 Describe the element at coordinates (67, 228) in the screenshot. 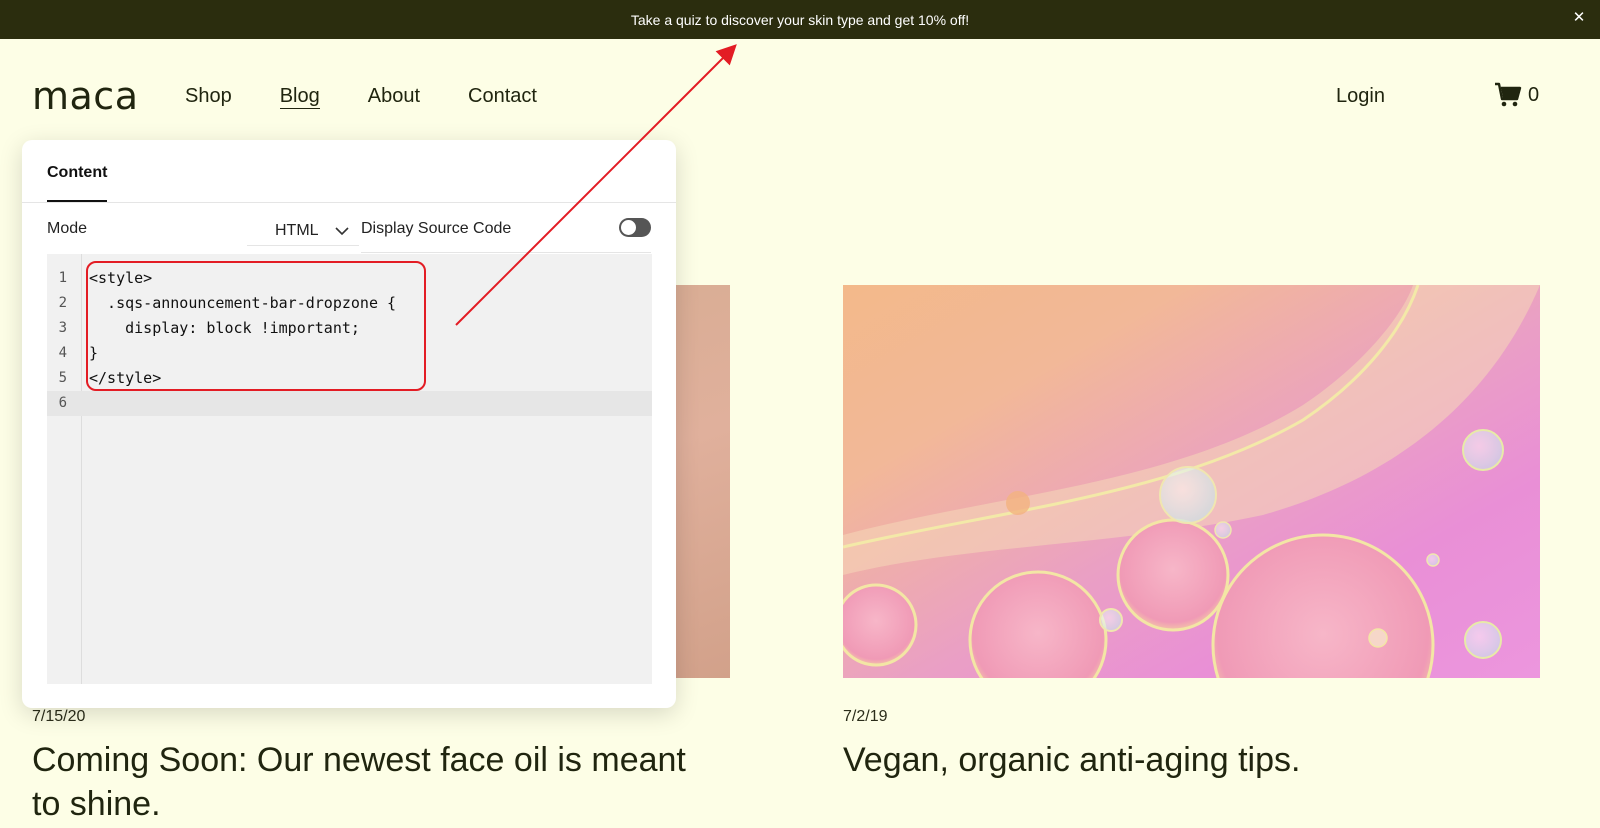

I see `mode-label: Mode` at that location.